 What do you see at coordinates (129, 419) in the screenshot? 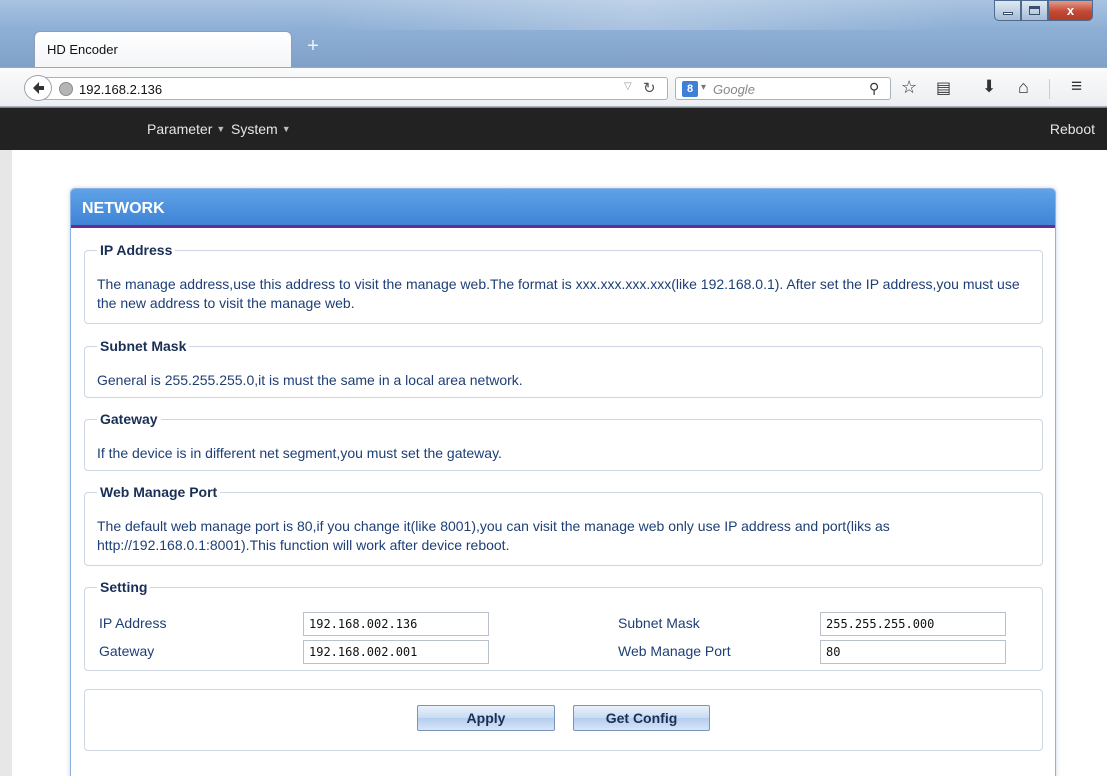
I see `section-legend: Gateway` at bounding box center [129, 419].